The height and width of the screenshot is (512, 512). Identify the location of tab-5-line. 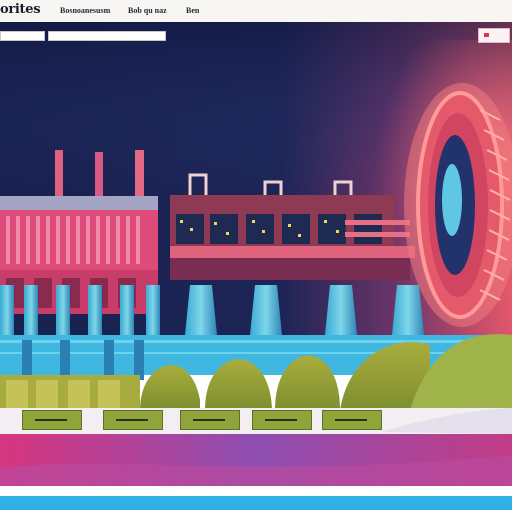
(351, 420).